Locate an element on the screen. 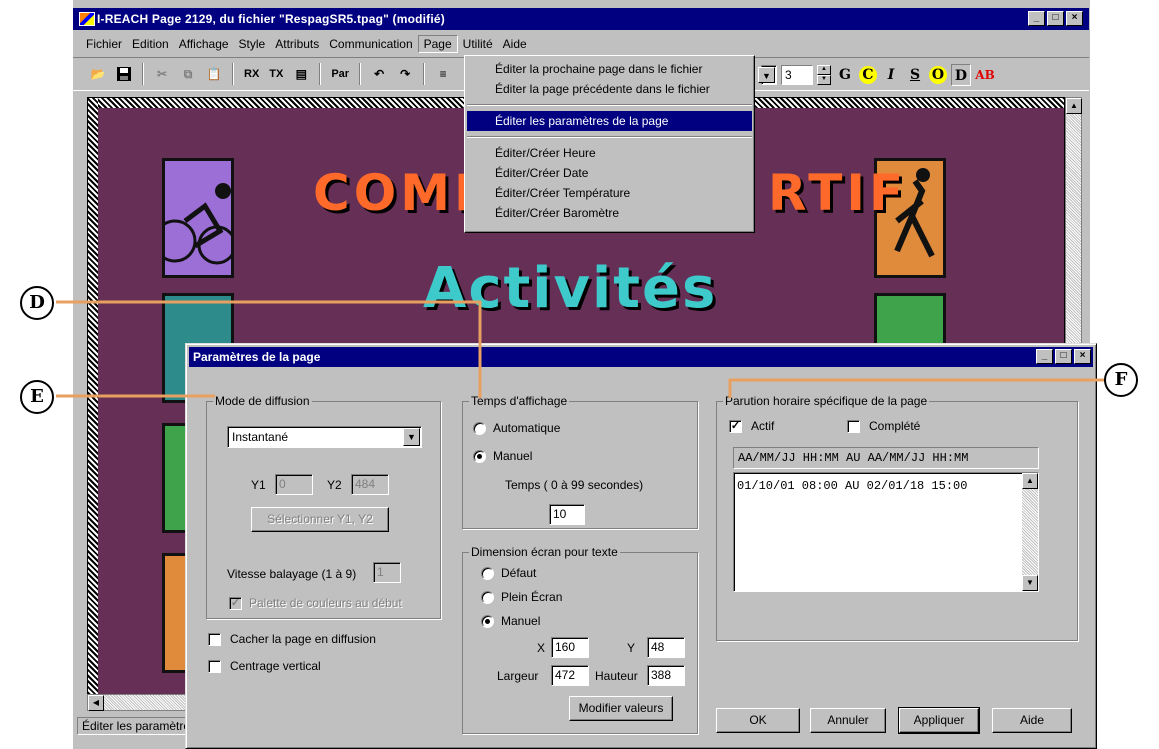  menu-attributs: Attributs is located at coordinates (297, 44).